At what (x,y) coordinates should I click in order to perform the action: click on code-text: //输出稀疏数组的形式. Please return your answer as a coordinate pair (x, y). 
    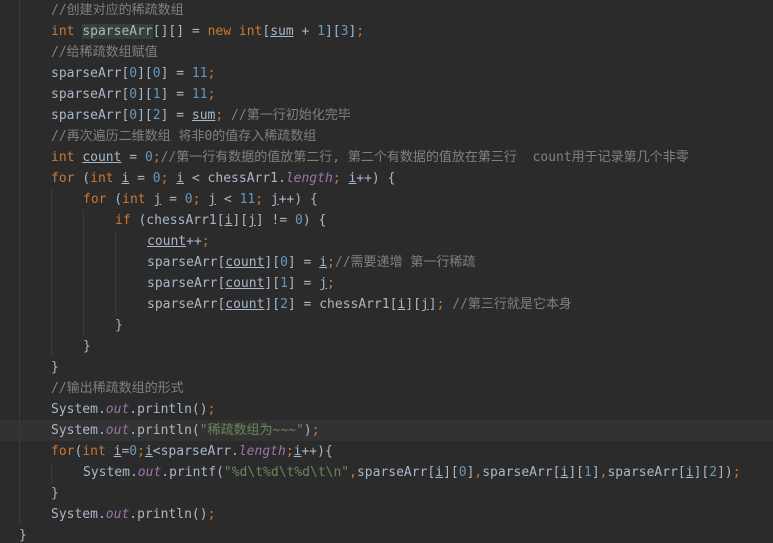
    Looking at the image, I should click on (117, 388).